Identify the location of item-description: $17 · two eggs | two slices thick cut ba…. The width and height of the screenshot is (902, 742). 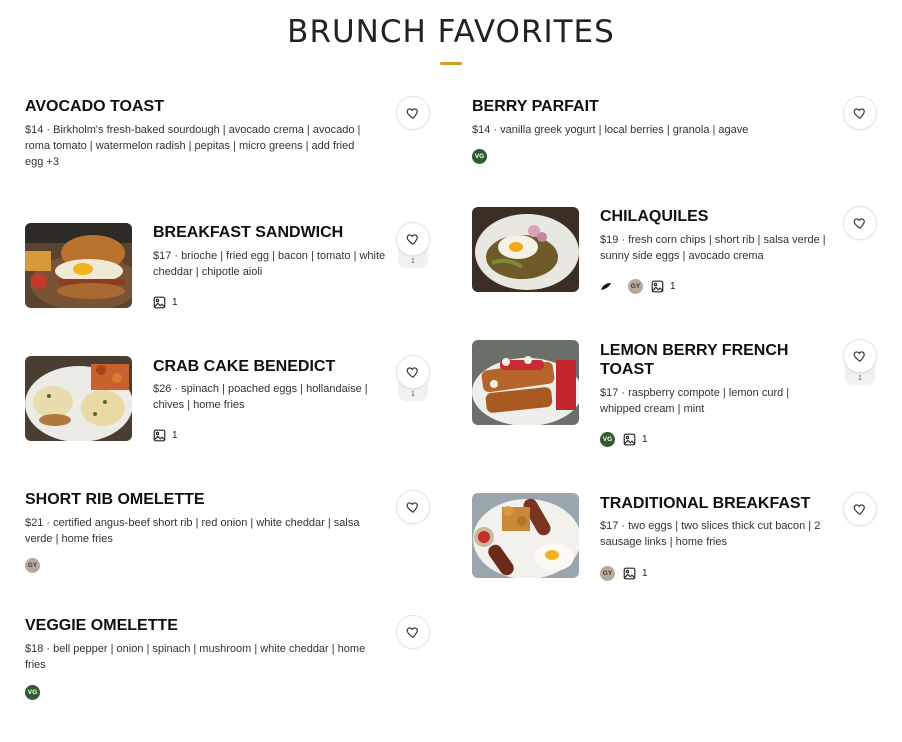
(710, 534).